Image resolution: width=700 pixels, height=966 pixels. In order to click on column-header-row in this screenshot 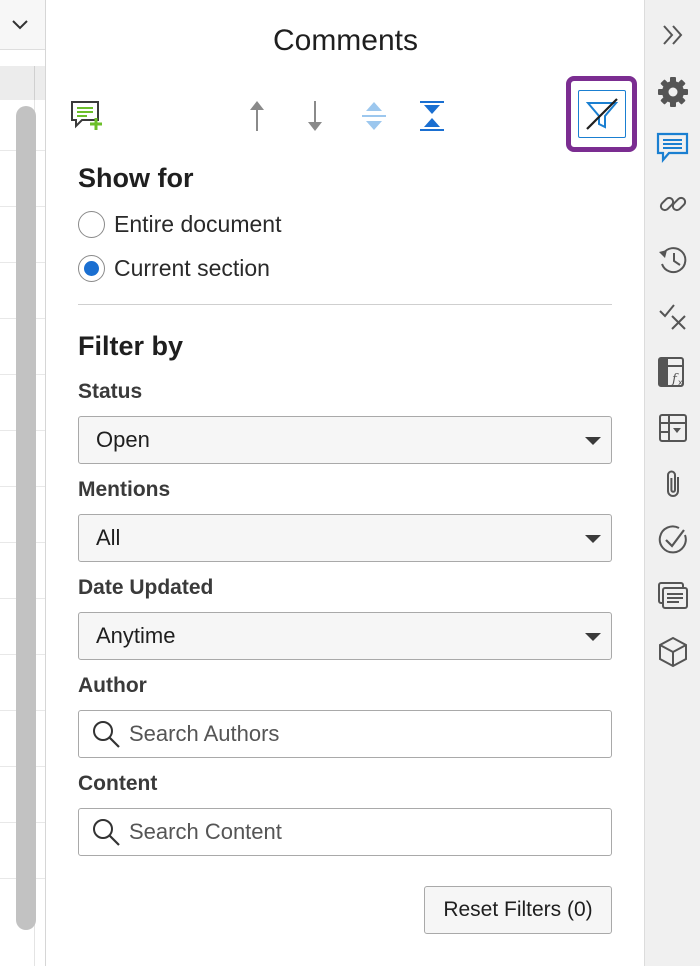, I will do `click(22, 83)`.